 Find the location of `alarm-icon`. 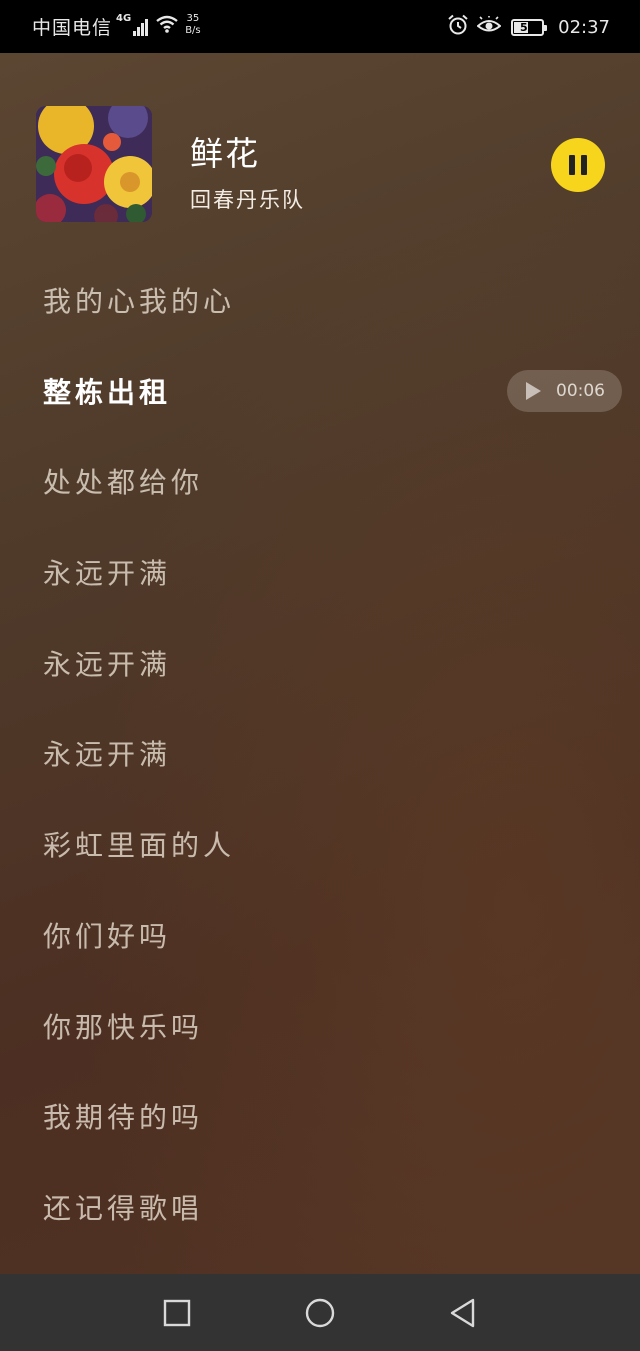

alarm-icon is located at coordinates (458, 27).